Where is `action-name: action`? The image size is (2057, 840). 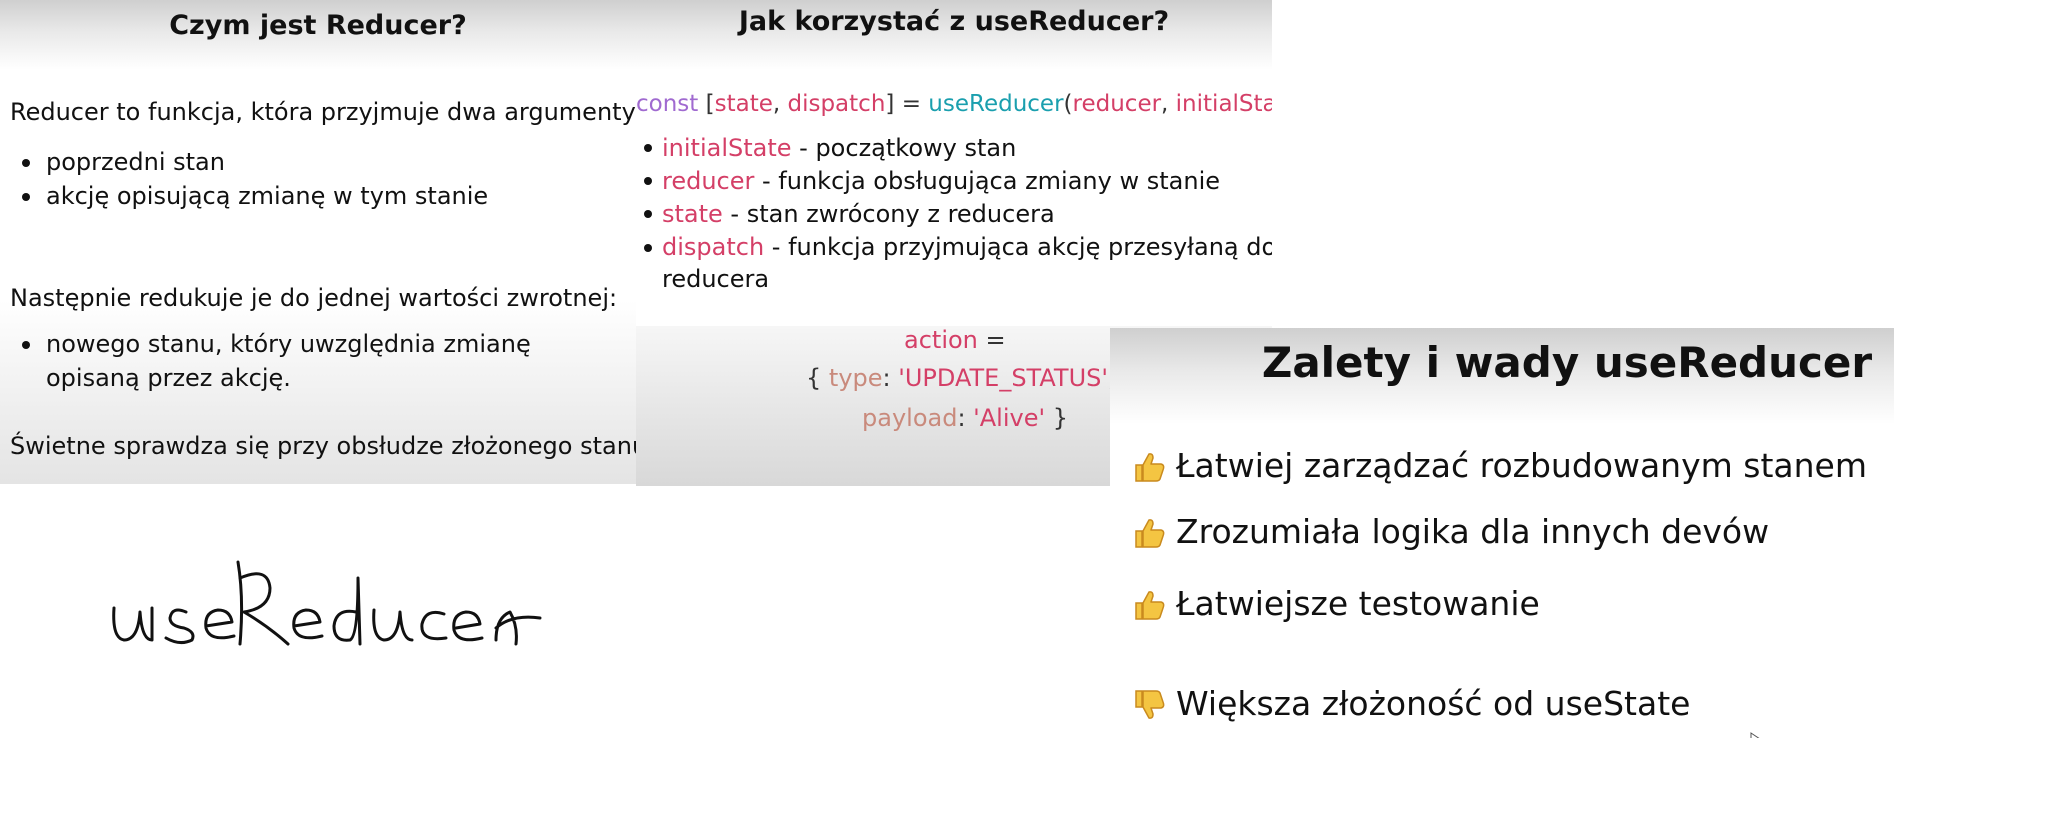 action-name: action is located at coordinates (941, 340).